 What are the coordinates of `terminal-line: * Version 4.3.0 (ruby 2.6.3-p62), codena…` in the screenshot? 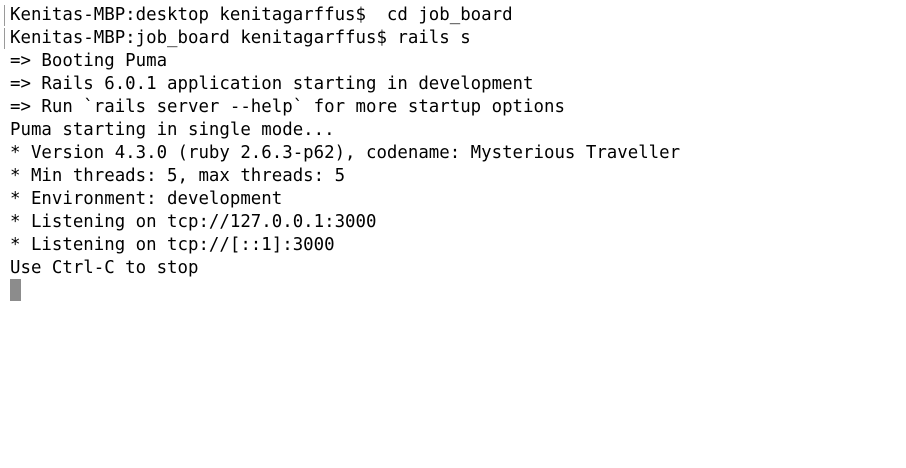 It's located at (345, 153).